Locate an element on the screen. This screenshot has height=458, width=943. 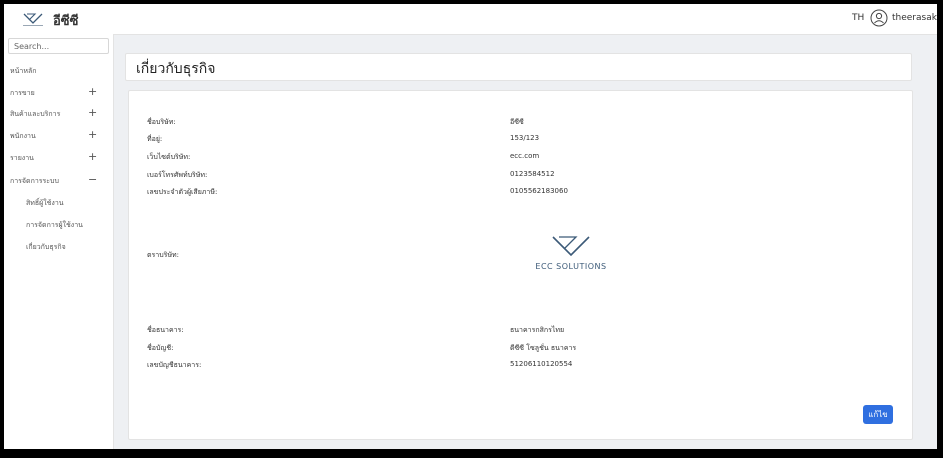
sidebar-item-sales: การขาย + is located at coordinates (58, 93).